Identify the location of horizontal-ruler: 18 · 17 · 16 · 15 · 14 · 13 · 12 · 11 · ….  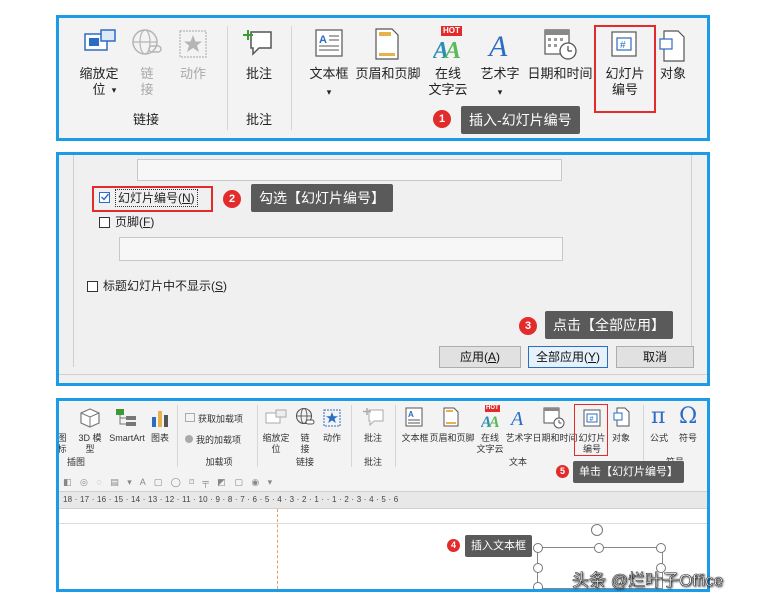
(383, 500).